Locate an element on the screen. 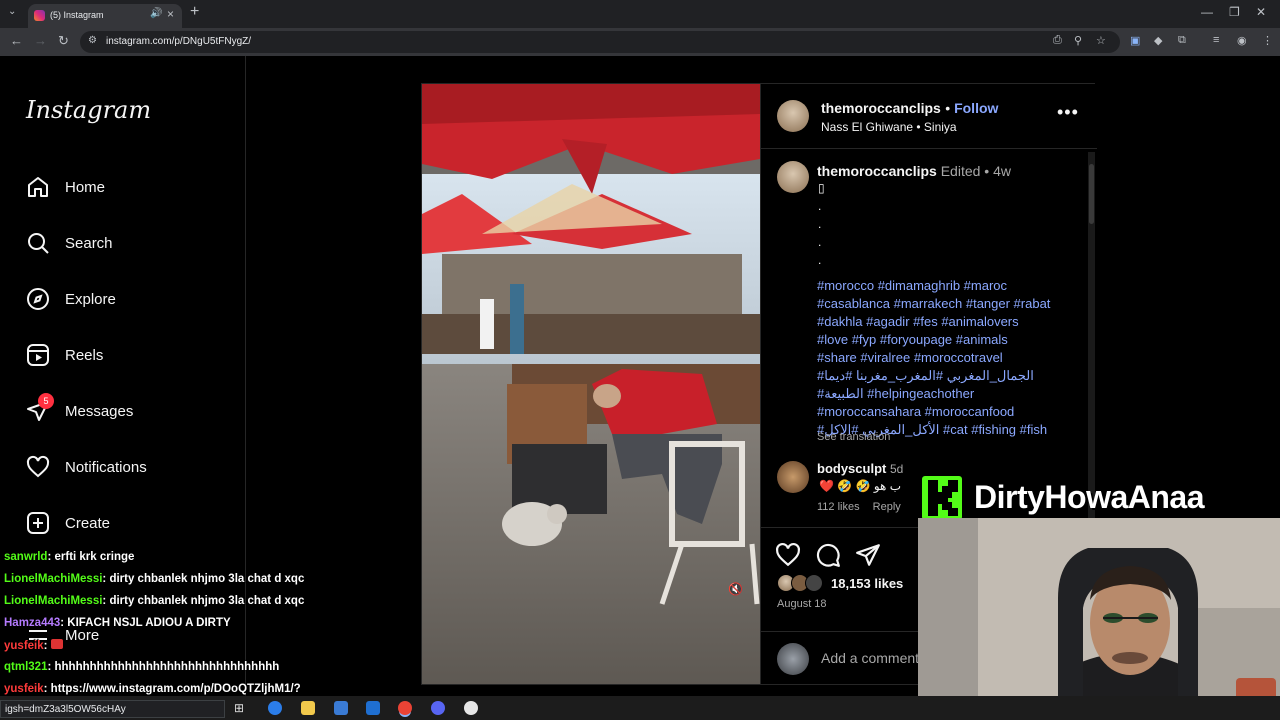  messages-badge: 5 is located at coordinates (46, 401).